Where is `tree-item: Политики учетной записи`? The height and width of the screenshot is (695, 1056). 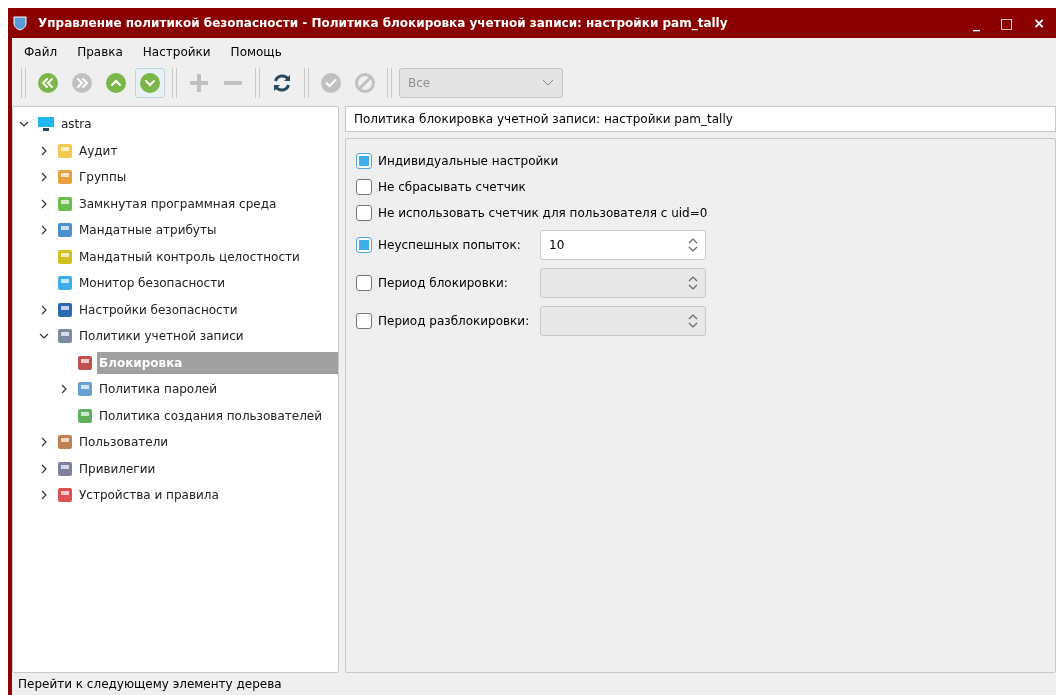
tree-item: Политики учетной записи is located at coordinates (207, 336).